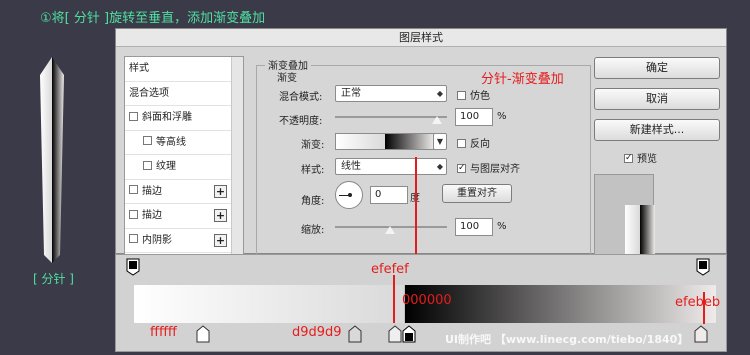  I want to click on opacity-label: 不透明度:, so click(301, 121).